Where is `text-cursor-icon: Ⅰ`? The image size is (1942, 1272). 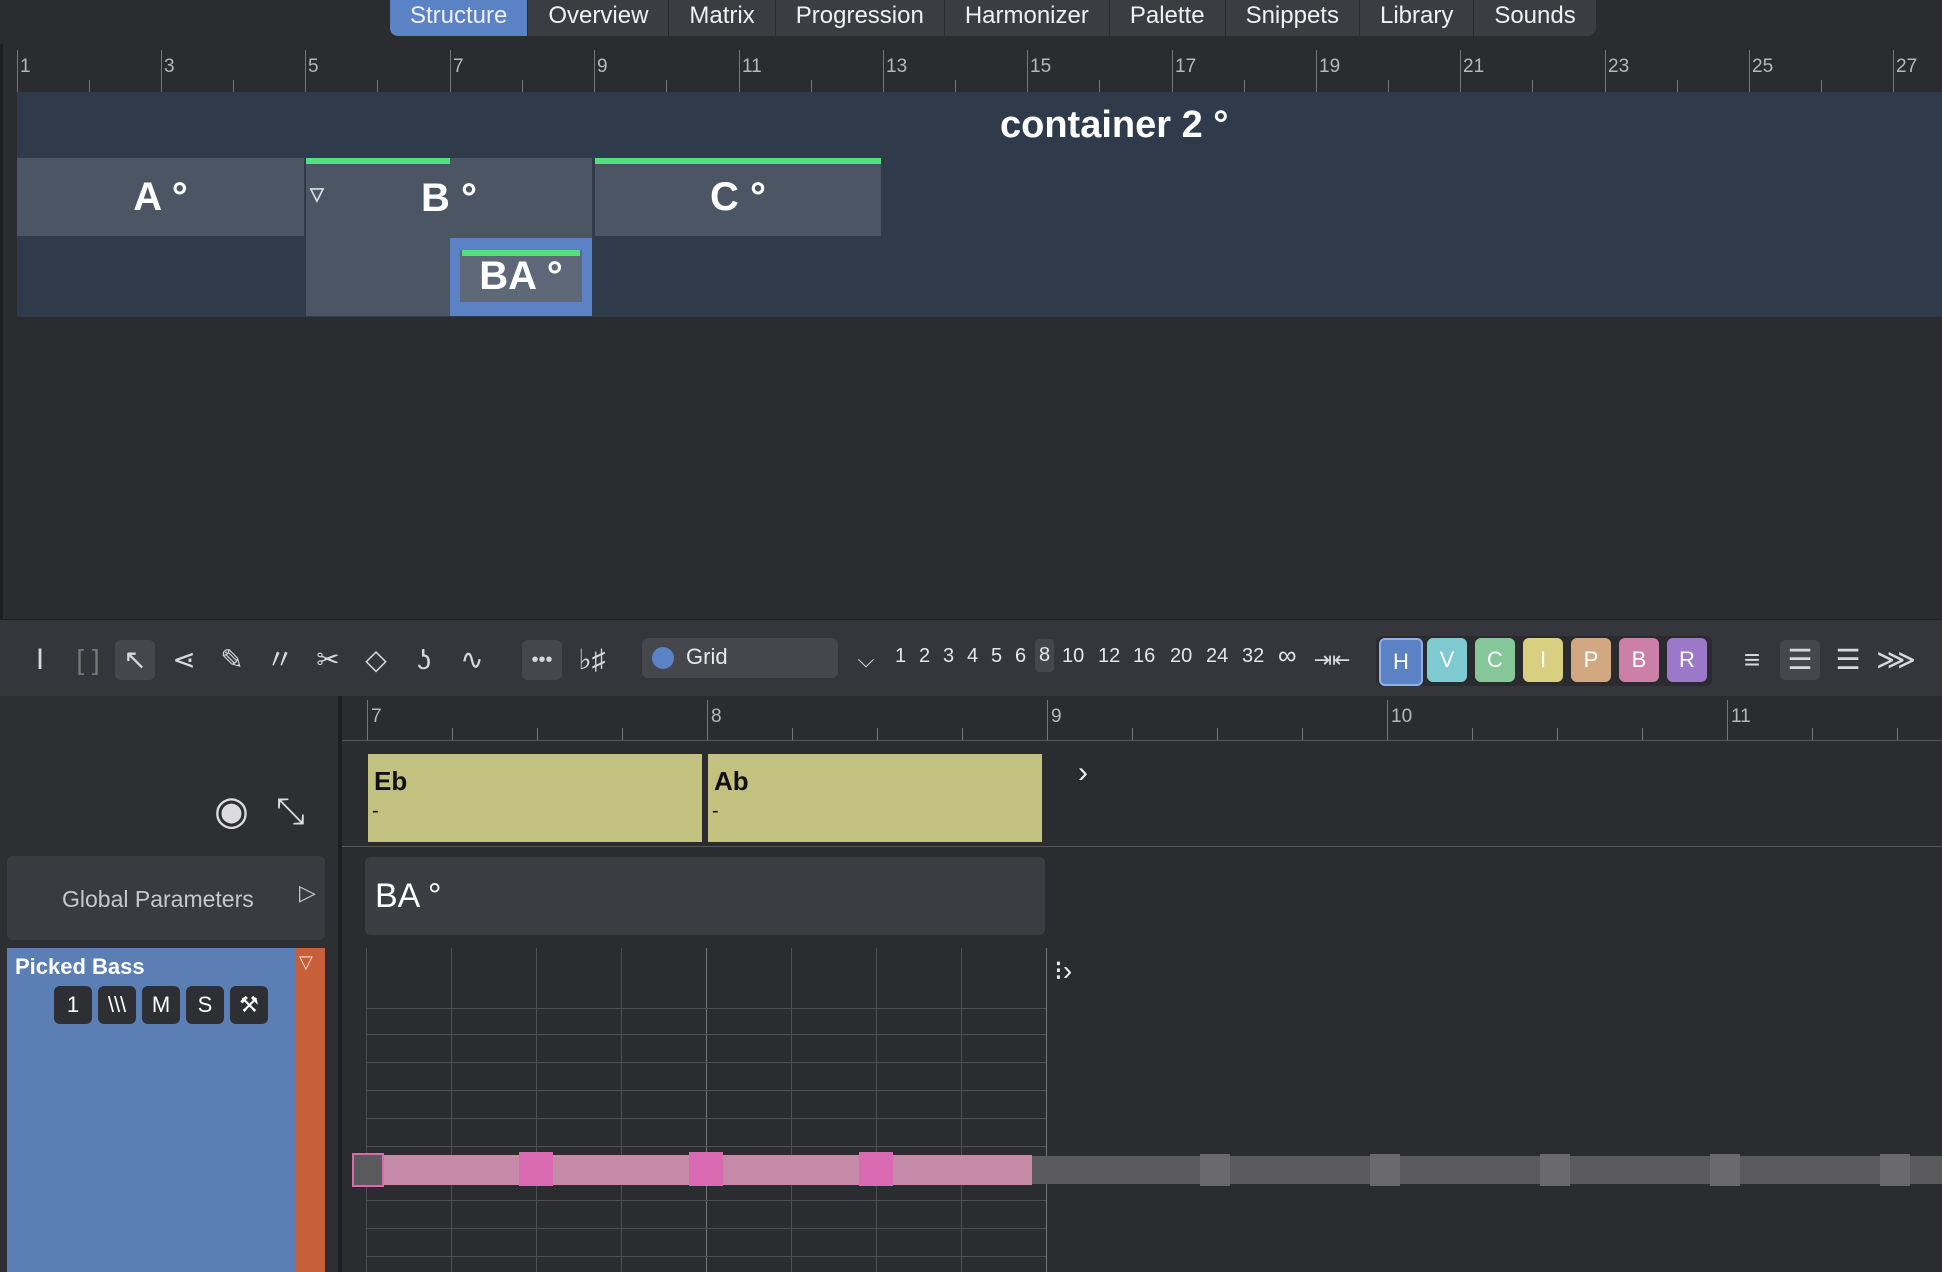 text-cursor-icon: Ⅰ is located at coordinates (40, 660).